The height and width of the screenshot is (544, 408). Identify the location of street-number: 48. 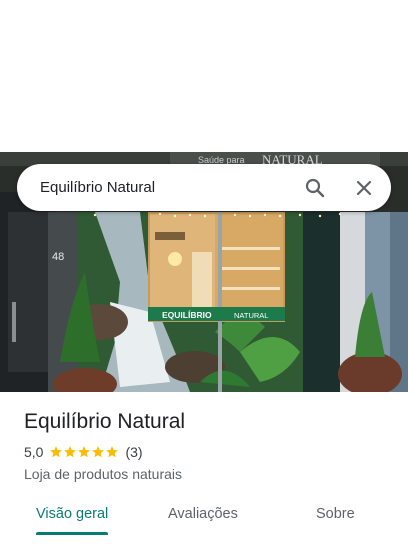
(58, 257).